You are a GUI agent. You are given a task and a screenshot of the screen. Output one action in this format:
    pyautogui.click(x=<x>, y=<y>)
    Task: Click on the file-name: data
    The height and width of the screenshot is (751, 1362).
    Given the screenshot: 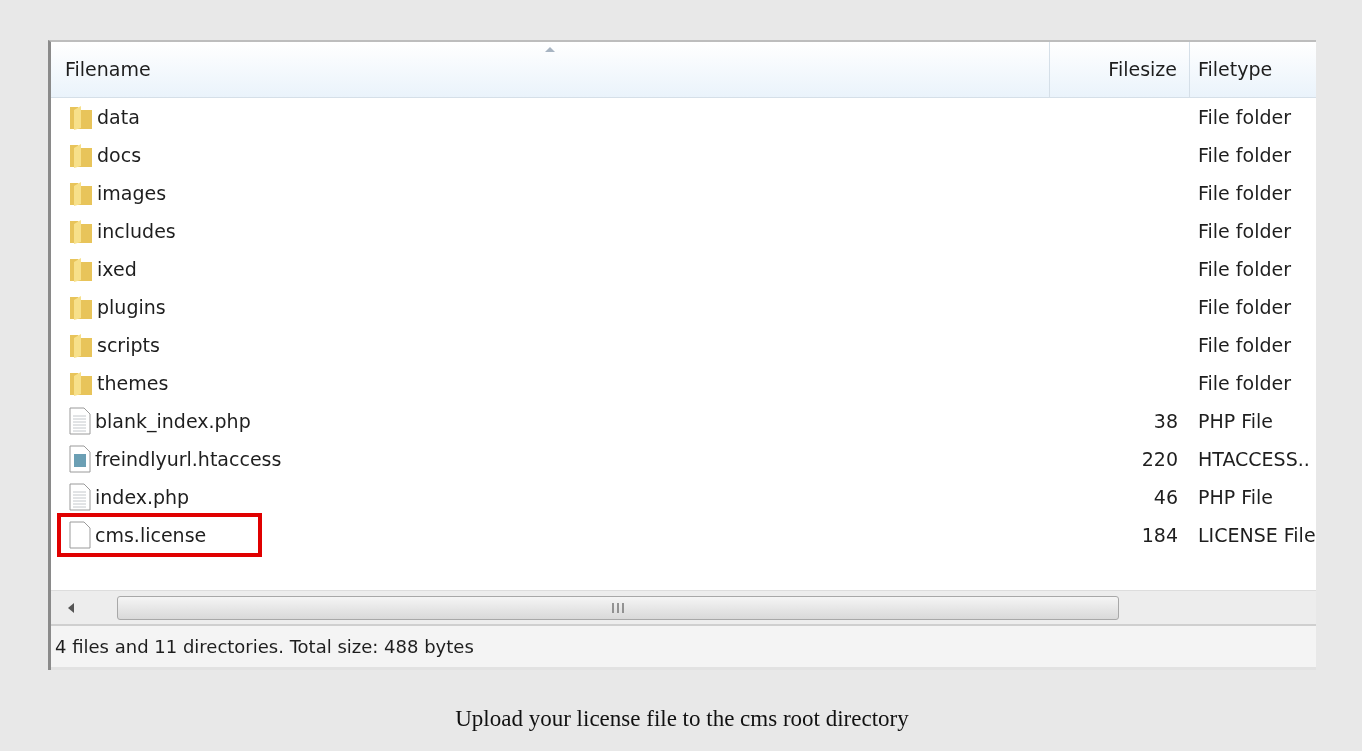 What is the action you would take?
    pyautogui.click(x=118, y=117)
    